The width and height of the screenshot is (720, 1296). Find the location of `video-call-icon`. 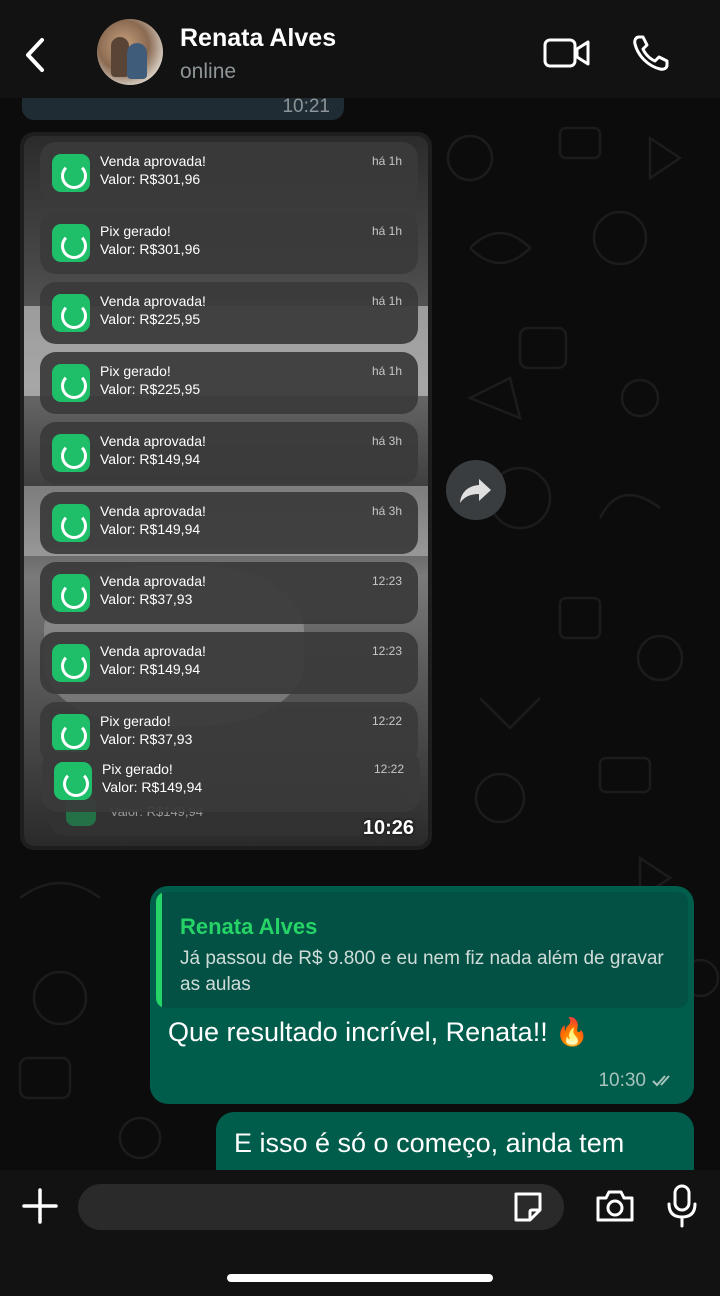

video-call-icon is located at coordinates (567, 53).